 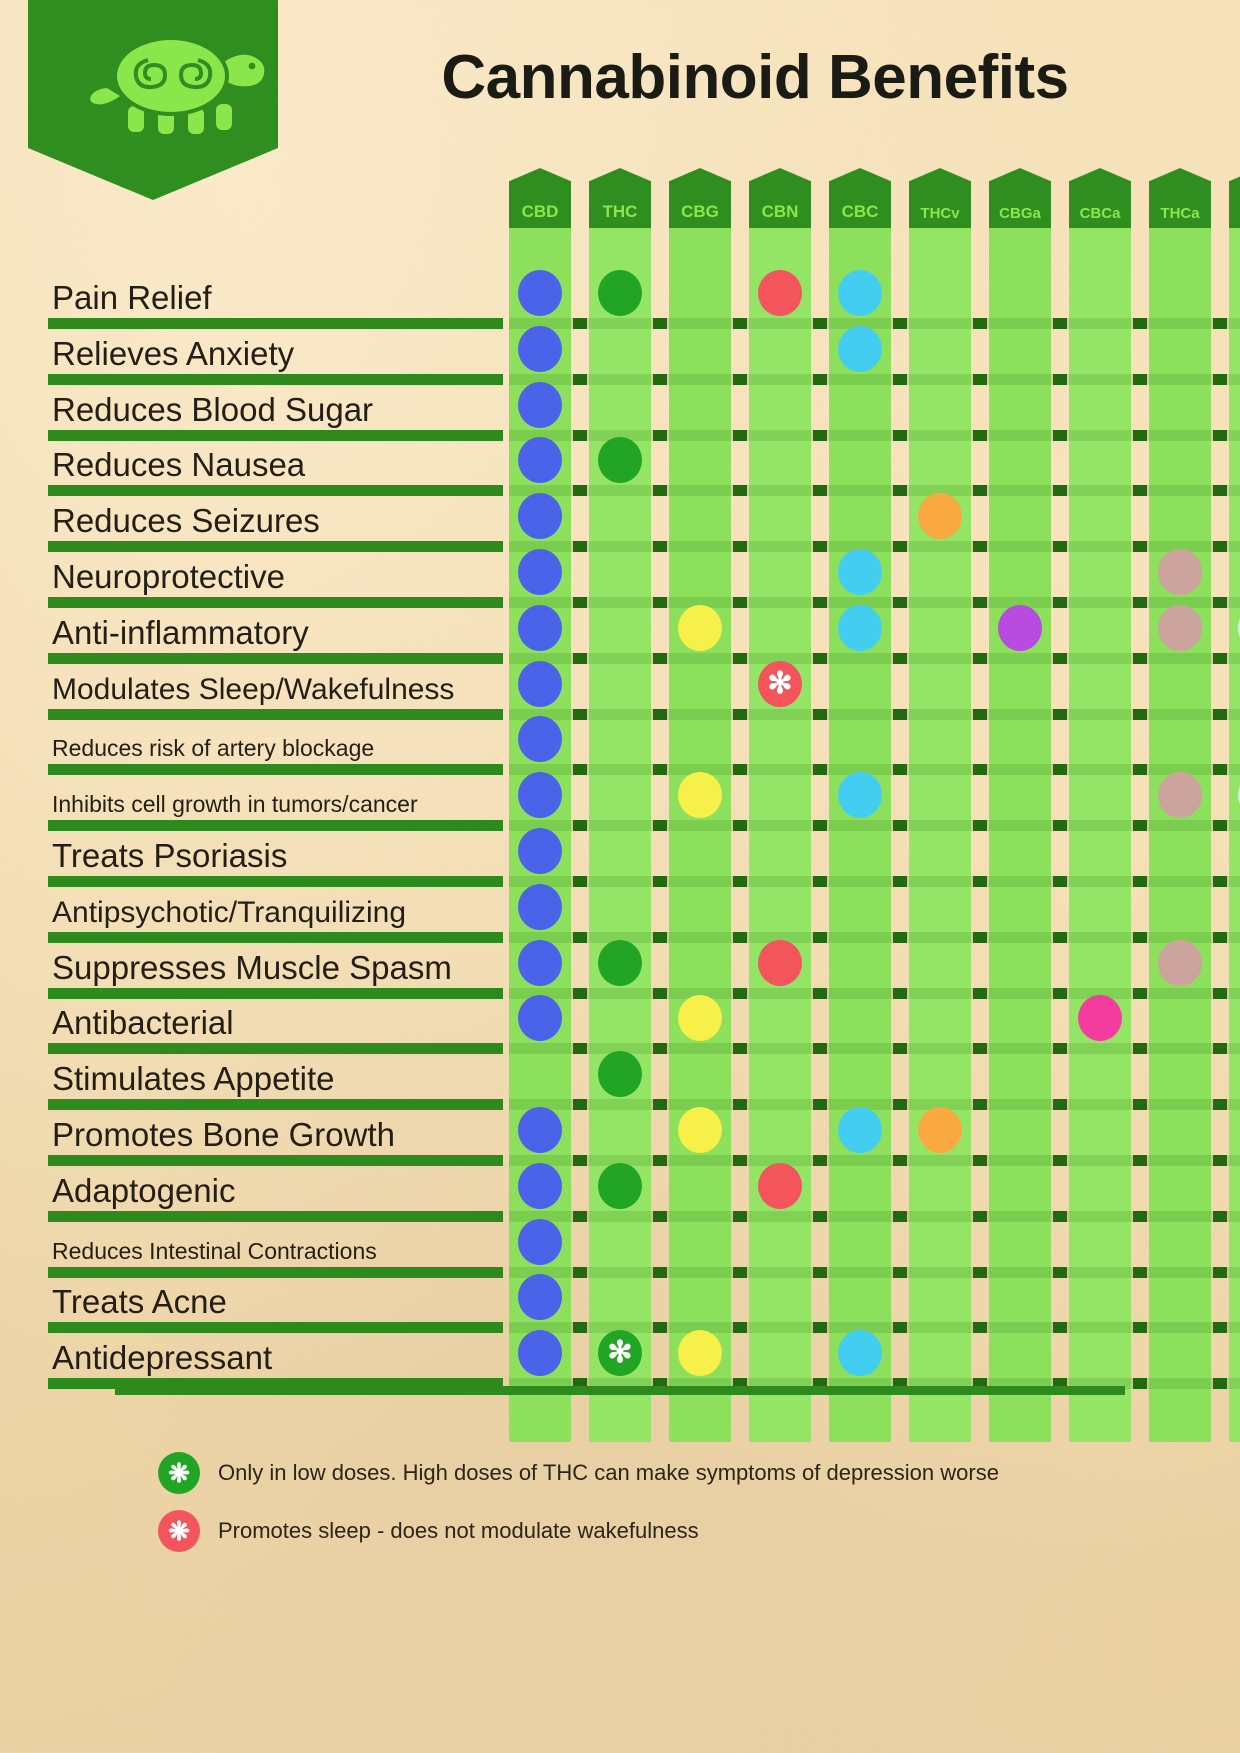 I want to click on column-header-thca: THCa, so click(x=1180, y=198).